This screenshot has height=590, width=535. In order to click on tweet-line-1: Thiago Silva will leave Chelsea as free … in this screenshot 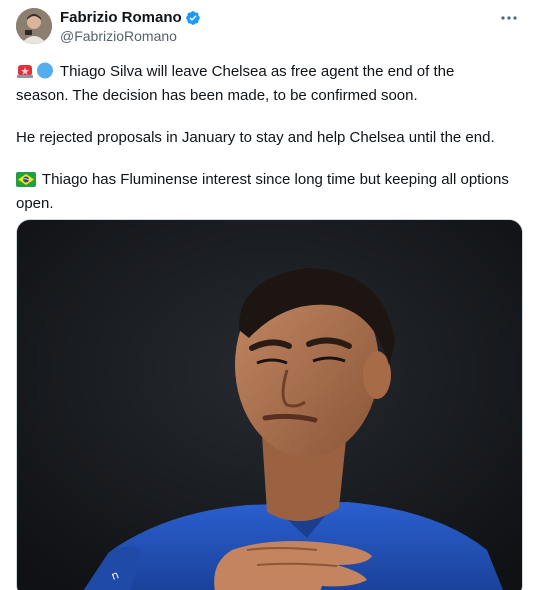, I will do `click(235, 83)`.